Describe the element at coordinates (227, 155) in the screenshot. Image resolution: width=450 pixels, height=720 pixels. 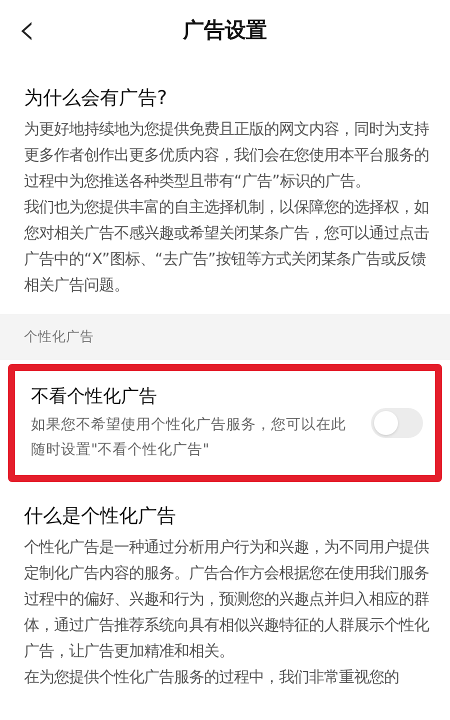
I see `paragraph: 为更好地持续地为您提供免费且正版的网文内容，同时为支持更多作者创作出更多优质内容，我们会在您使用本平台服务的过程中为您推送各种类型且带有“广告”标识的广告。` at that location.